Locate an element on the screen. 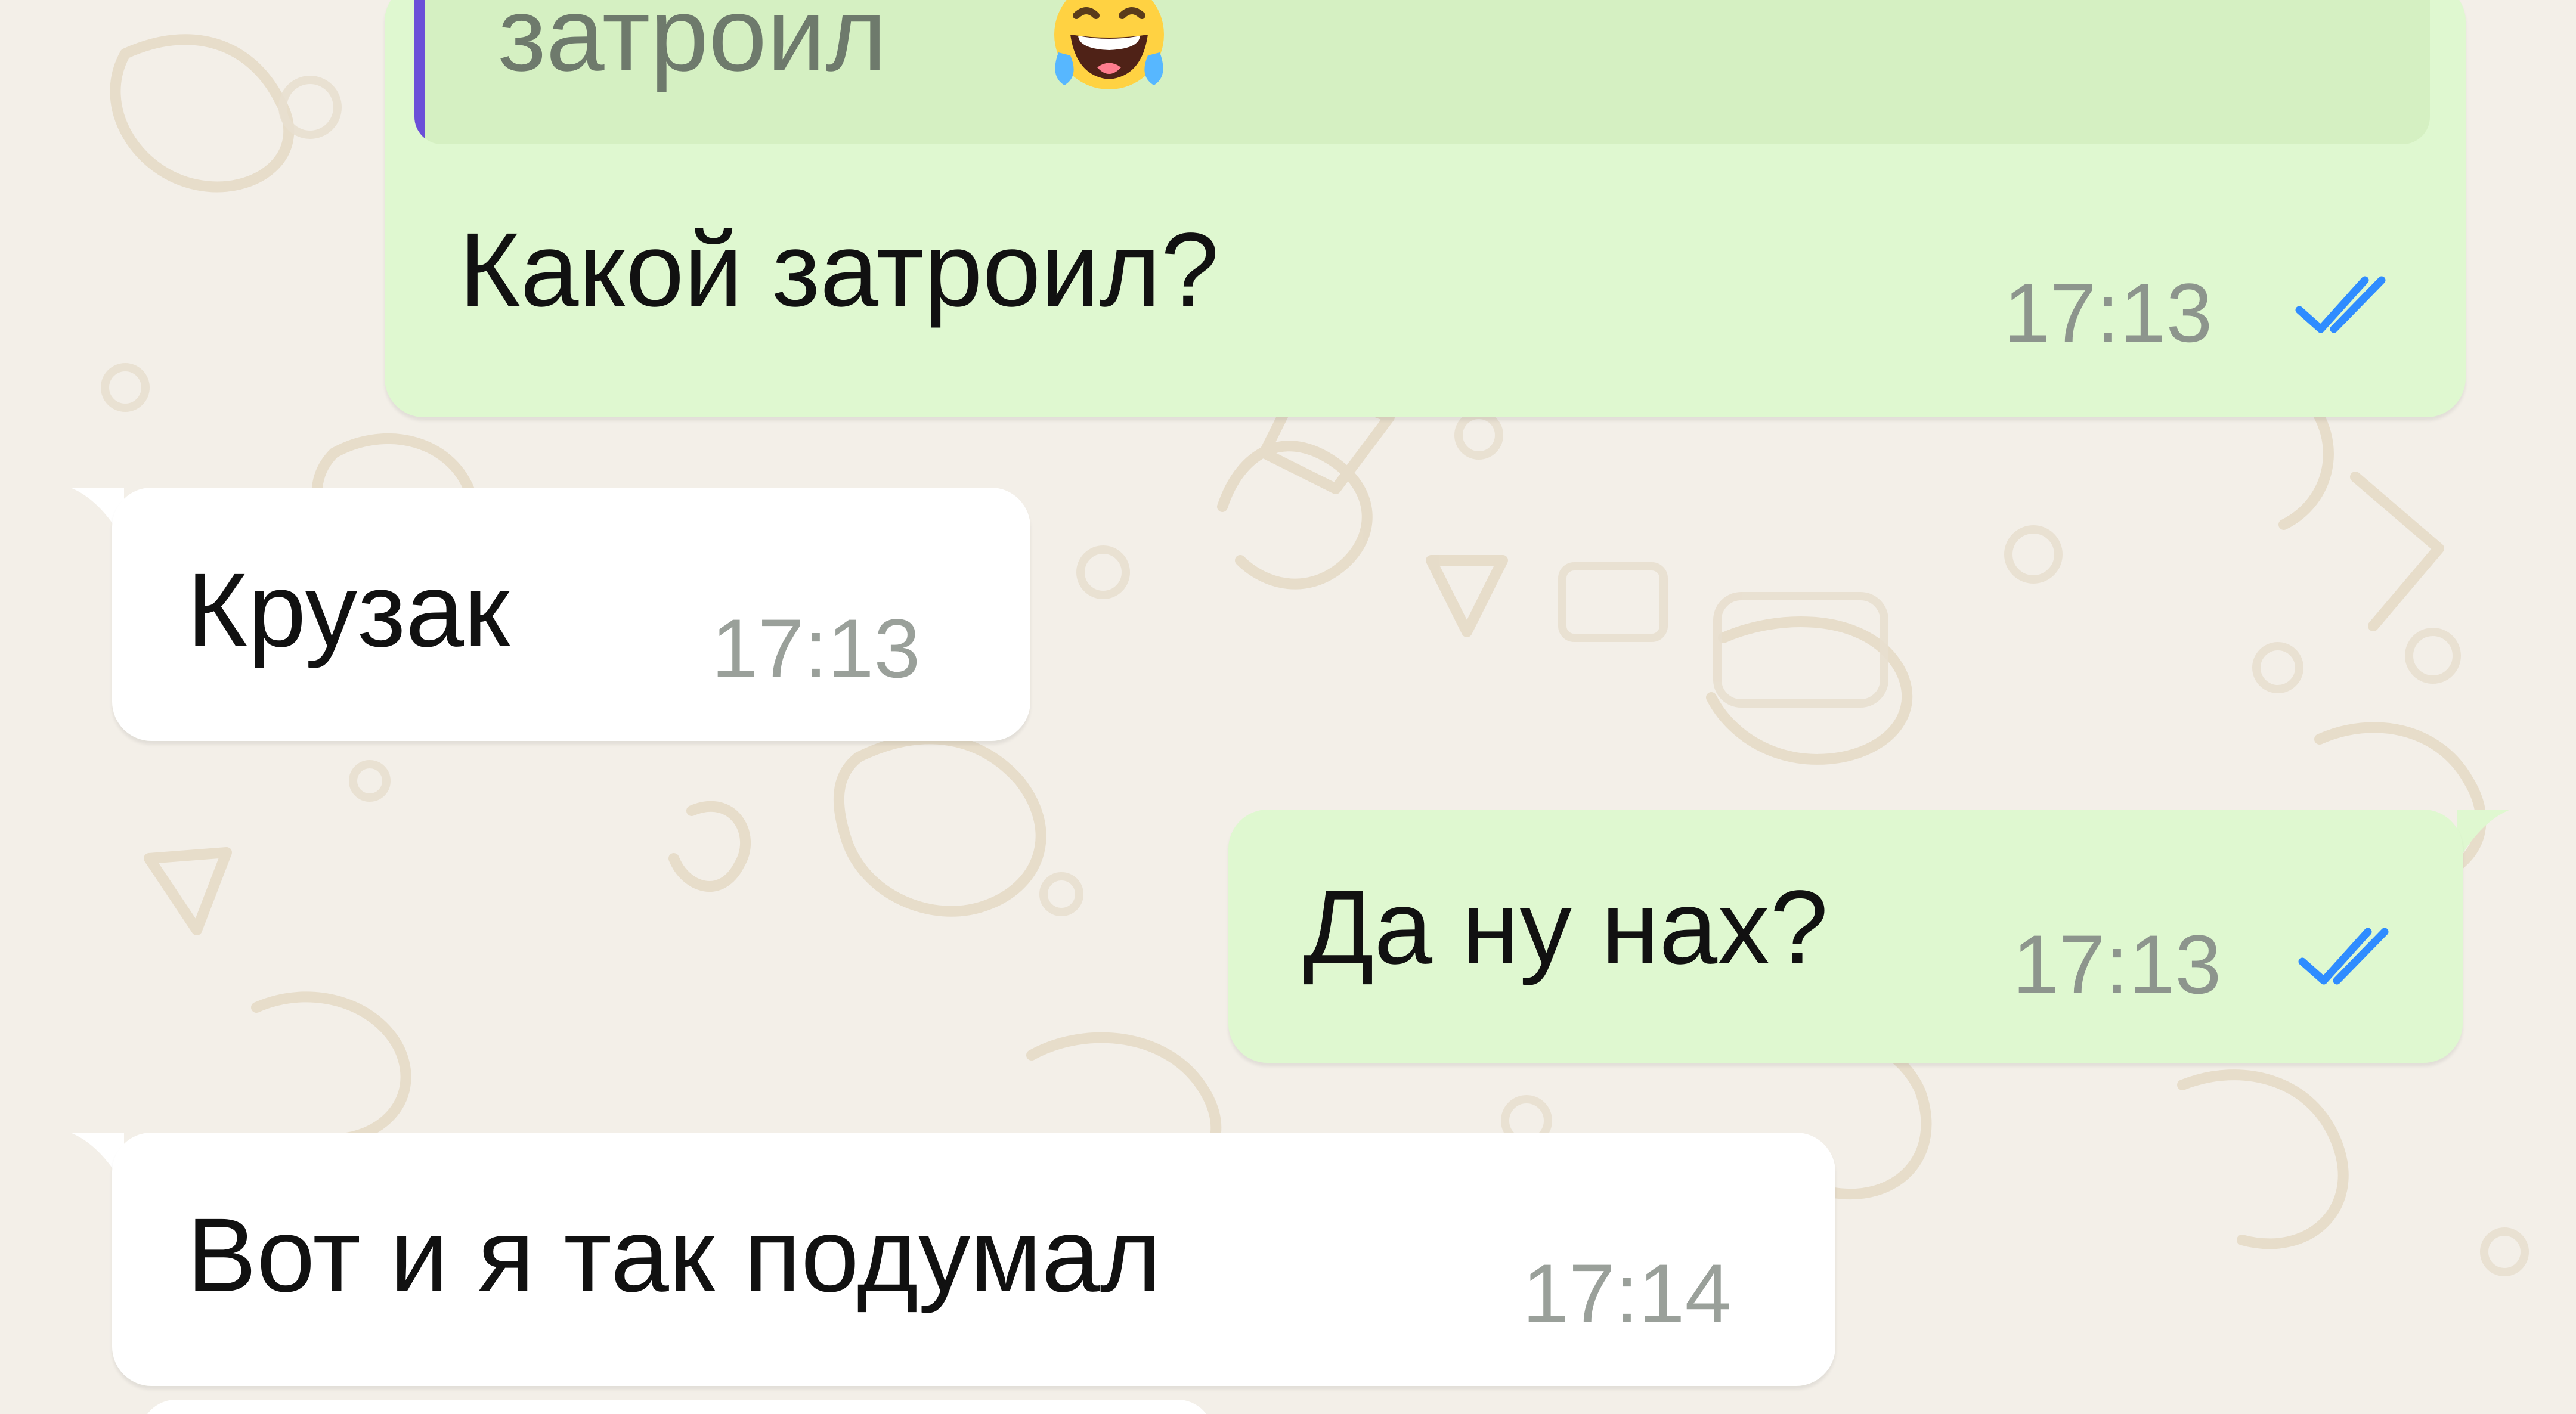  outgoing-bubble-tail is located at coordinates (2483, 836).